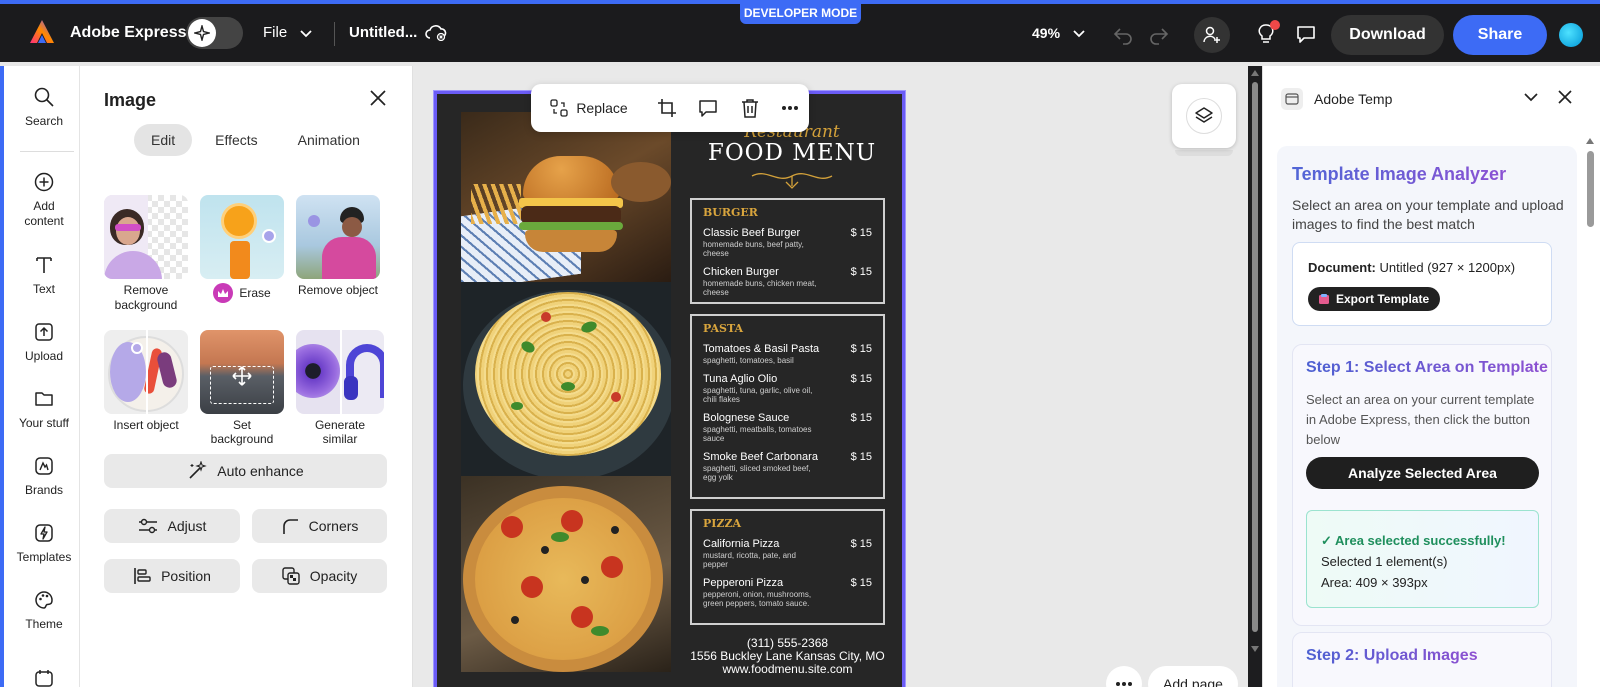 This screenshot has width=1600, height=687. What do you see at coordinates (163, 140) in the screenshot?
I see `tab-edit: Edit` at bounding box center [163, 140].